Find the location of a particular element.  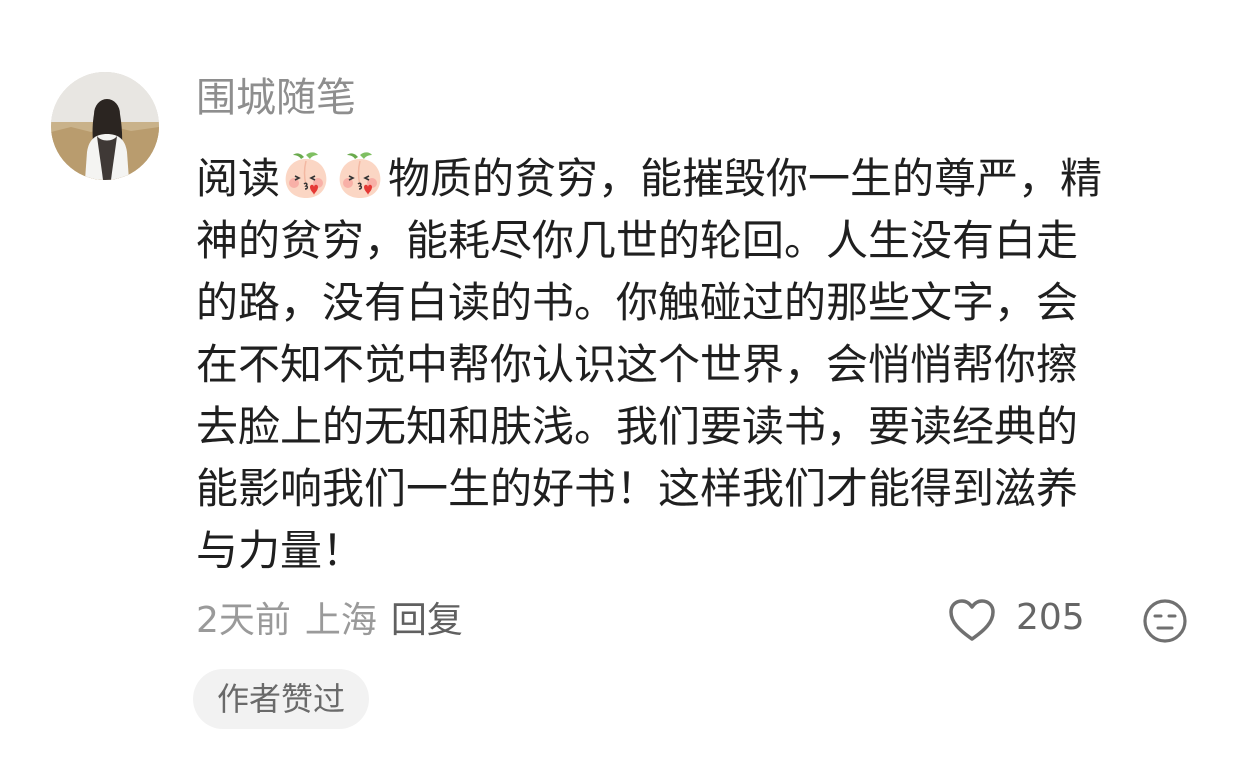

comment-line: 在不知不觉中帮你认识这个世界，会悄悄帮你擦 is located at coordinates (637, 364).